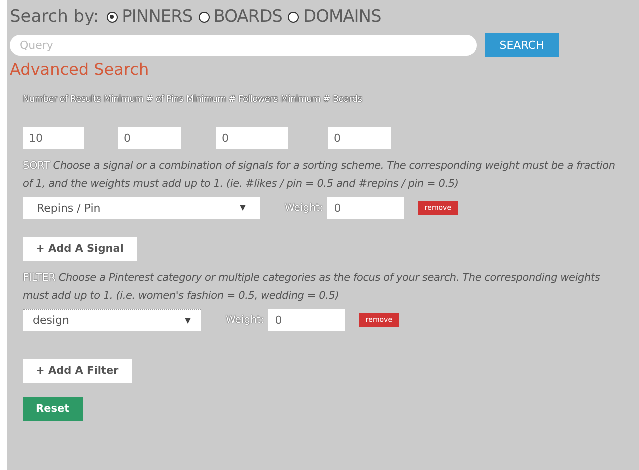 The width and height of the screenshot is (639, 470). What do you see at coordinates (144, 101) in the screenshot?
I see `field-label: Minimum # of Pins` at bounding box center [144, 101].